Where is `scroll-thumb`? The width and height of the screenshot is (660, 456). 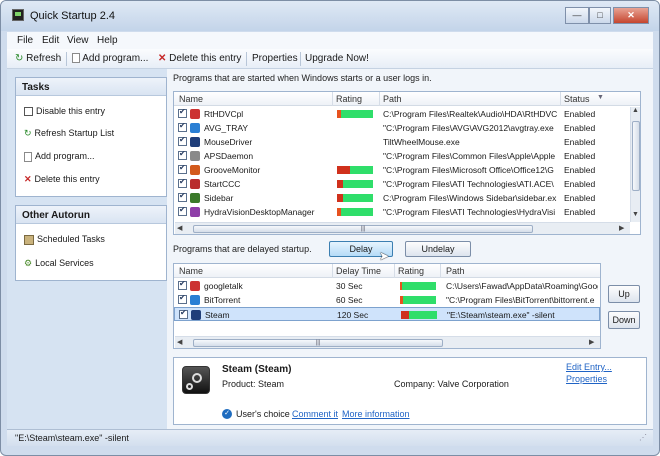 scroll-thumb is located at coordinates (636, 156).